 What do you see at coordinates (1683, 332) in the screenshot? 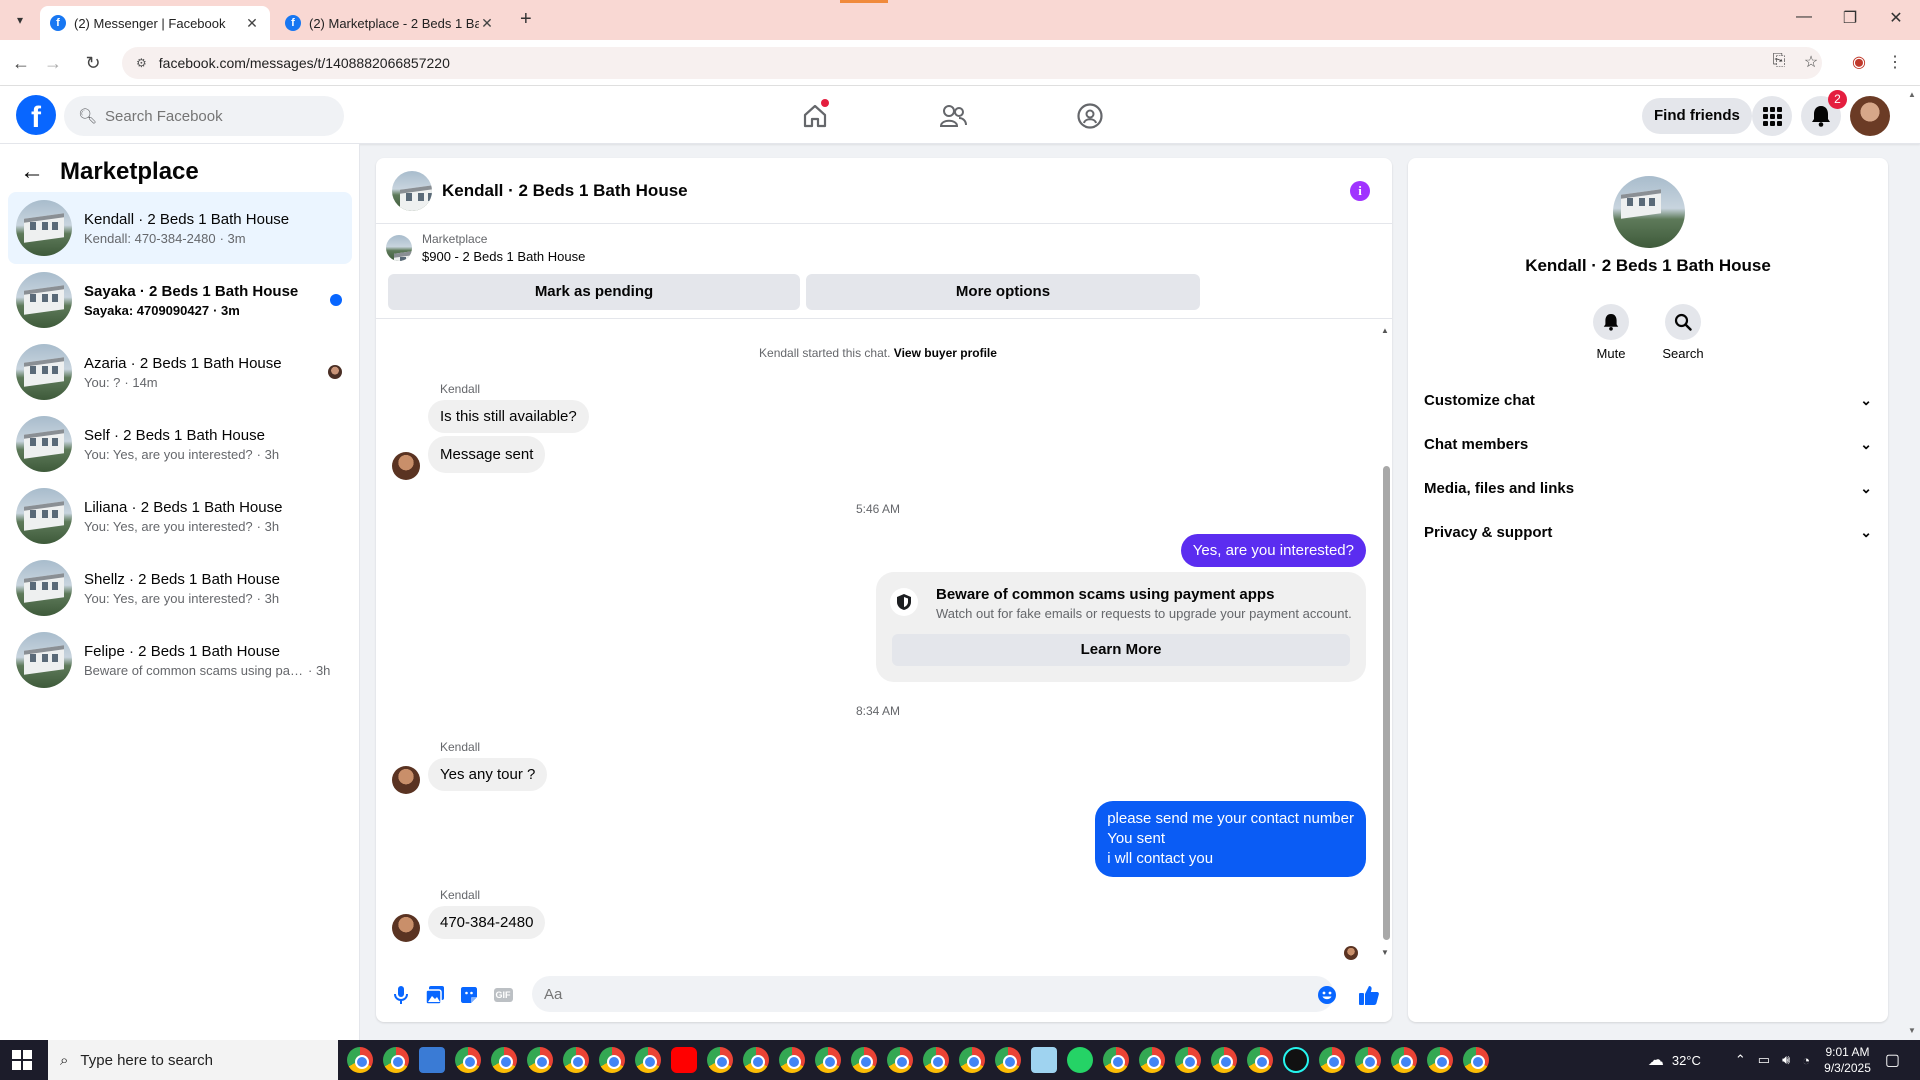
I see `search-action: Search` at bounding box center [1683, 332].